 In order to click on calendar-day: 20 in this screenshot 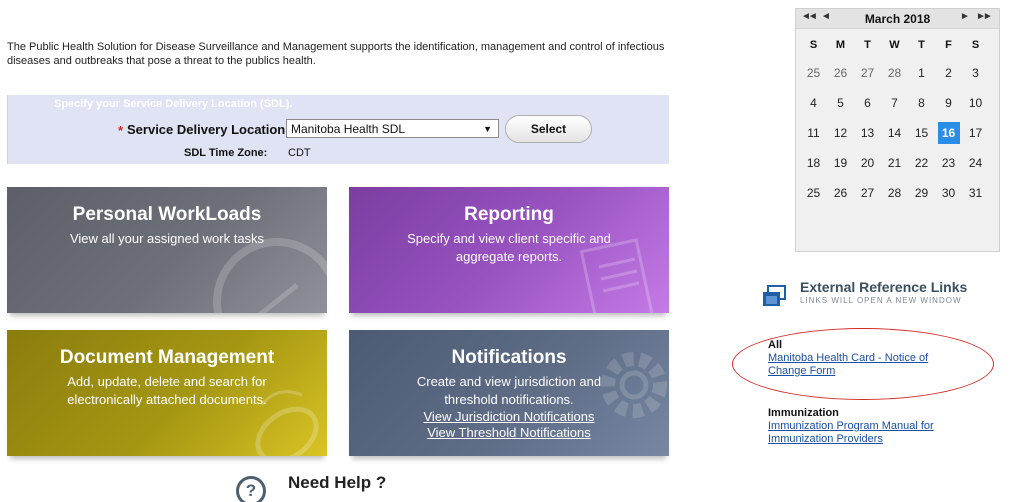, I will do `click(867, 163)`.